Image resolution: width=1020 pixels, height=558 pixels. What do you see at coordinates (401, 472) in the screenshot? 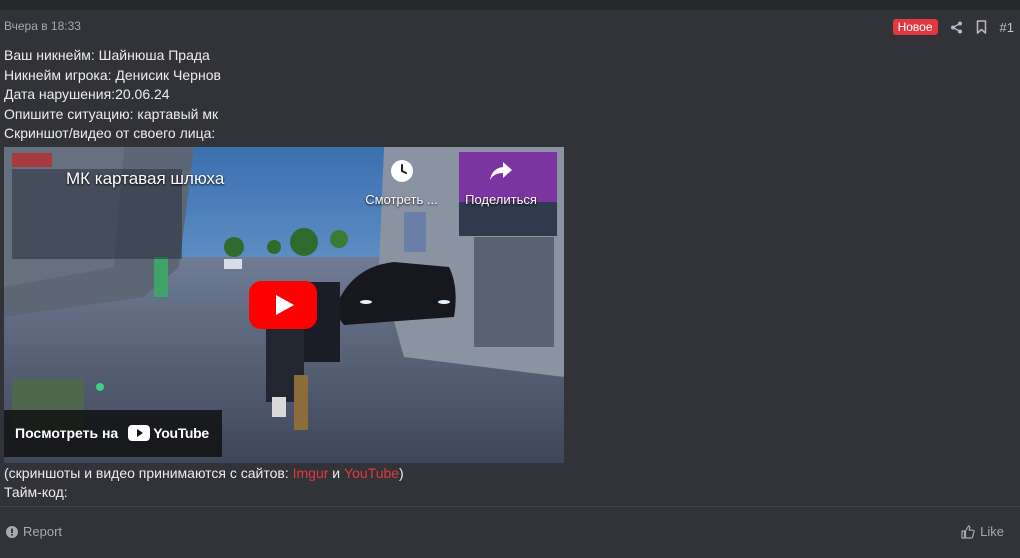
I see `note-suffix: )` at bounding box center [401, 472].